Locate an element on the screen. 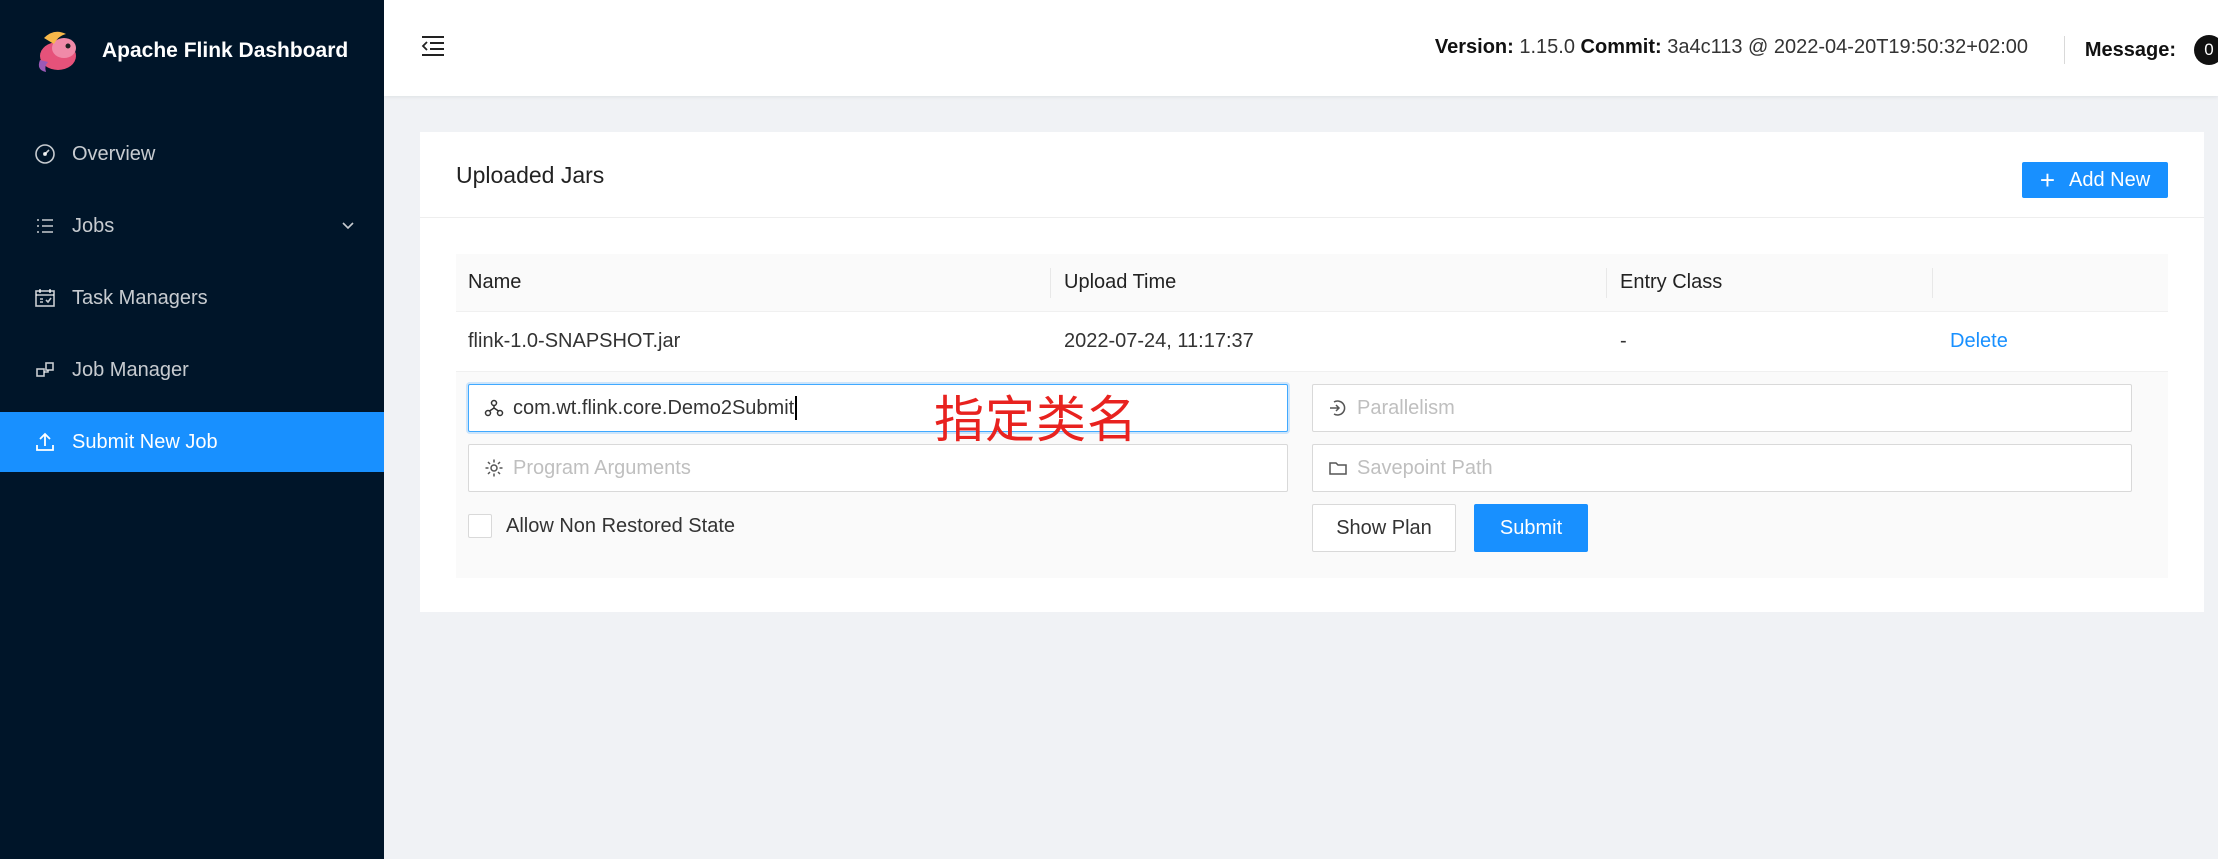 Image resolution: width=2218 pixels, height=859 pixels. column-header-upload-time: Upload Time is located at coordinates (1120, 282).